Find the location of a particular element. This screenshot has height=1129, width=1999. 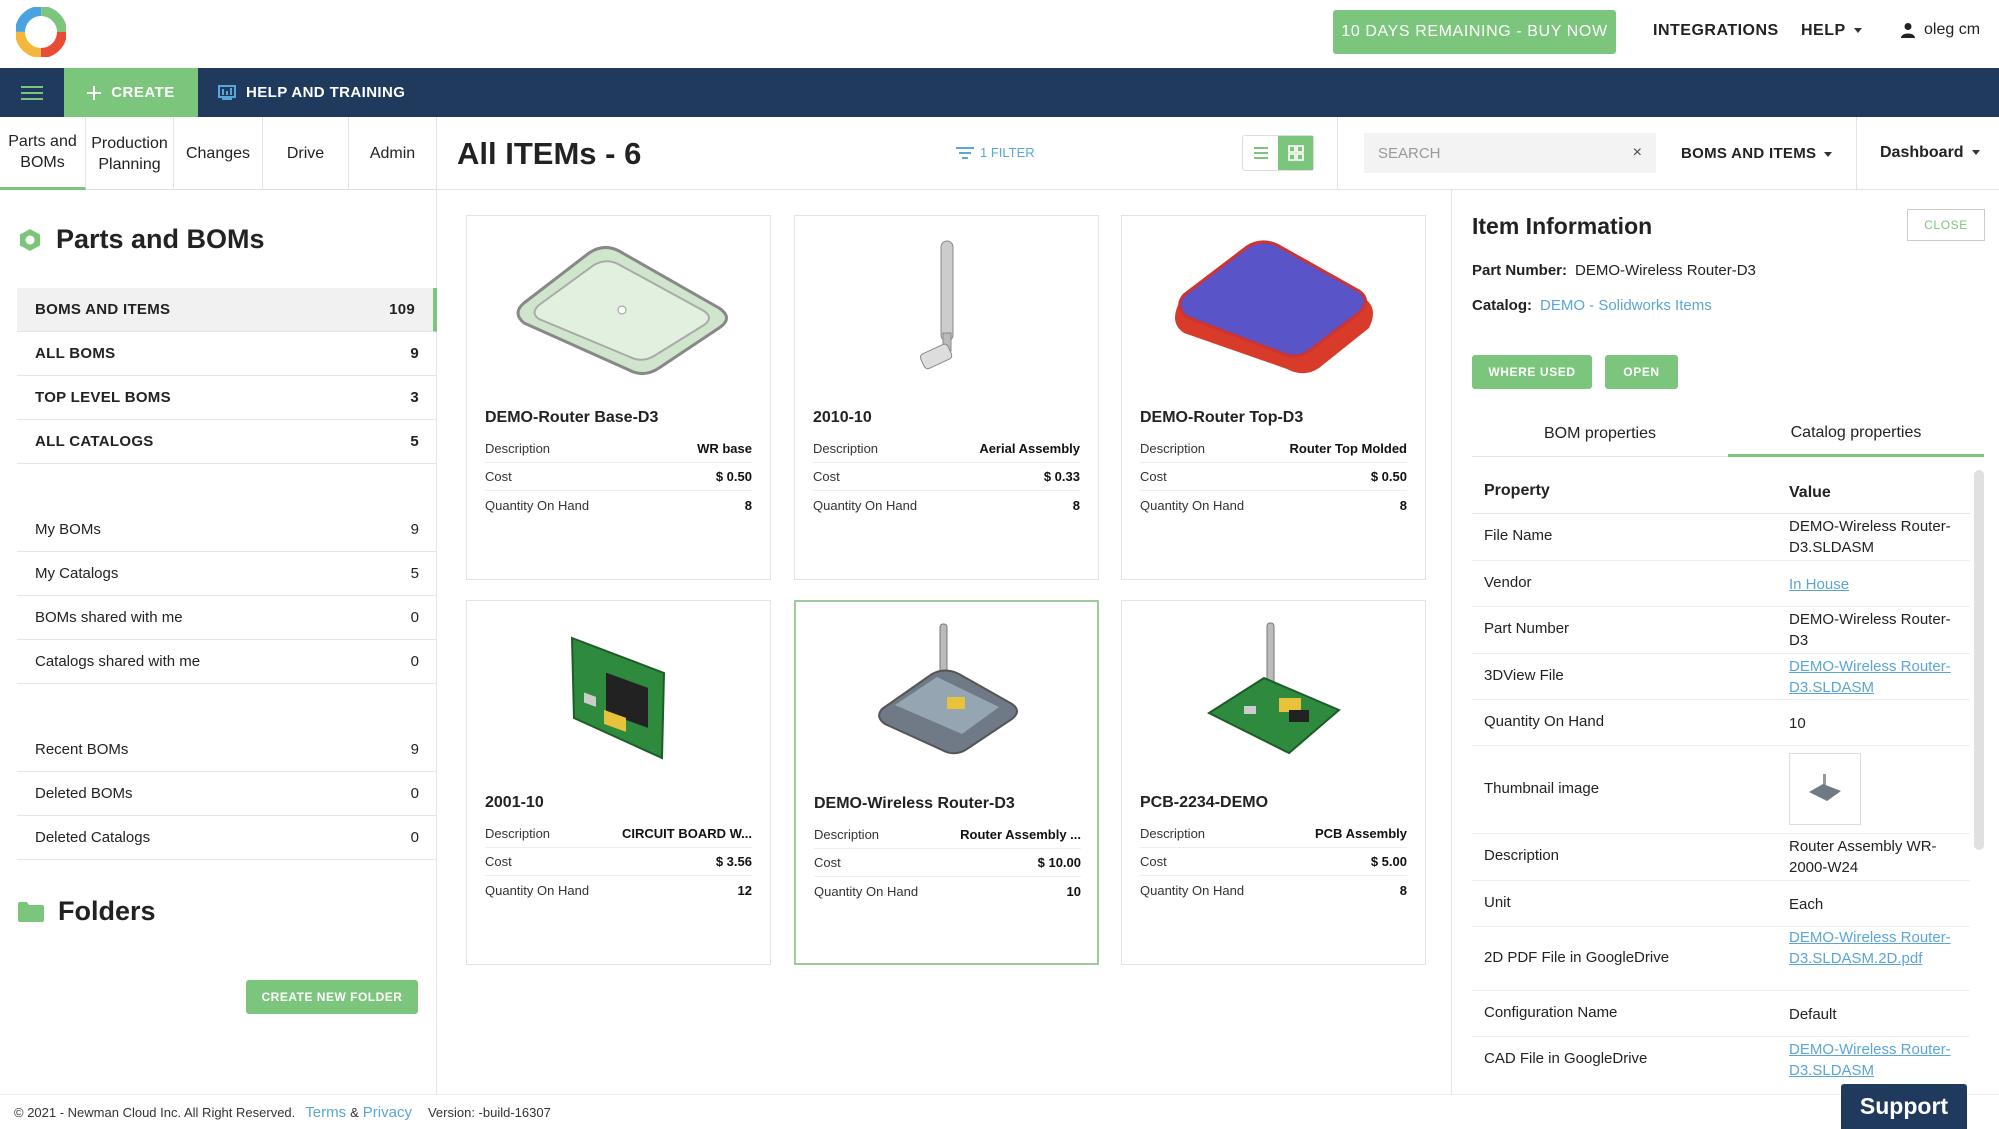

open-button: OPEN is located at coordinates (1641, 372).